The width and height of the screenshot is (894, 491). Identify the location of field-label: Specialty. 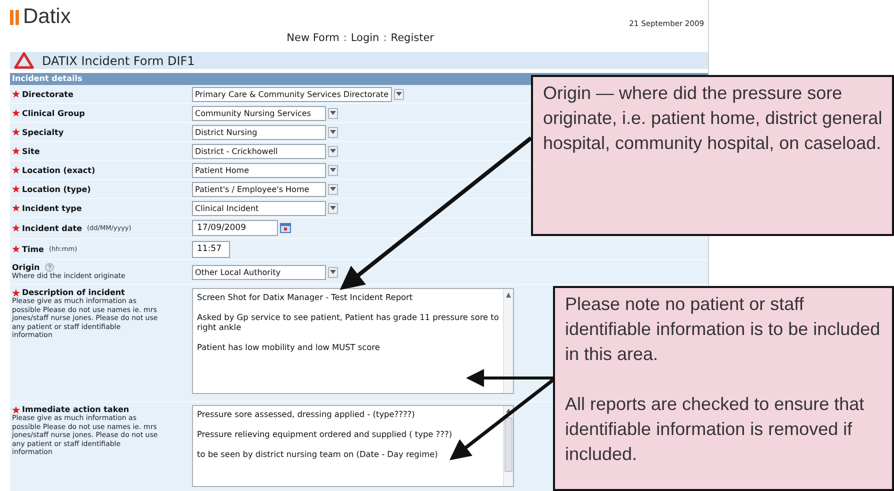
(43, 132).